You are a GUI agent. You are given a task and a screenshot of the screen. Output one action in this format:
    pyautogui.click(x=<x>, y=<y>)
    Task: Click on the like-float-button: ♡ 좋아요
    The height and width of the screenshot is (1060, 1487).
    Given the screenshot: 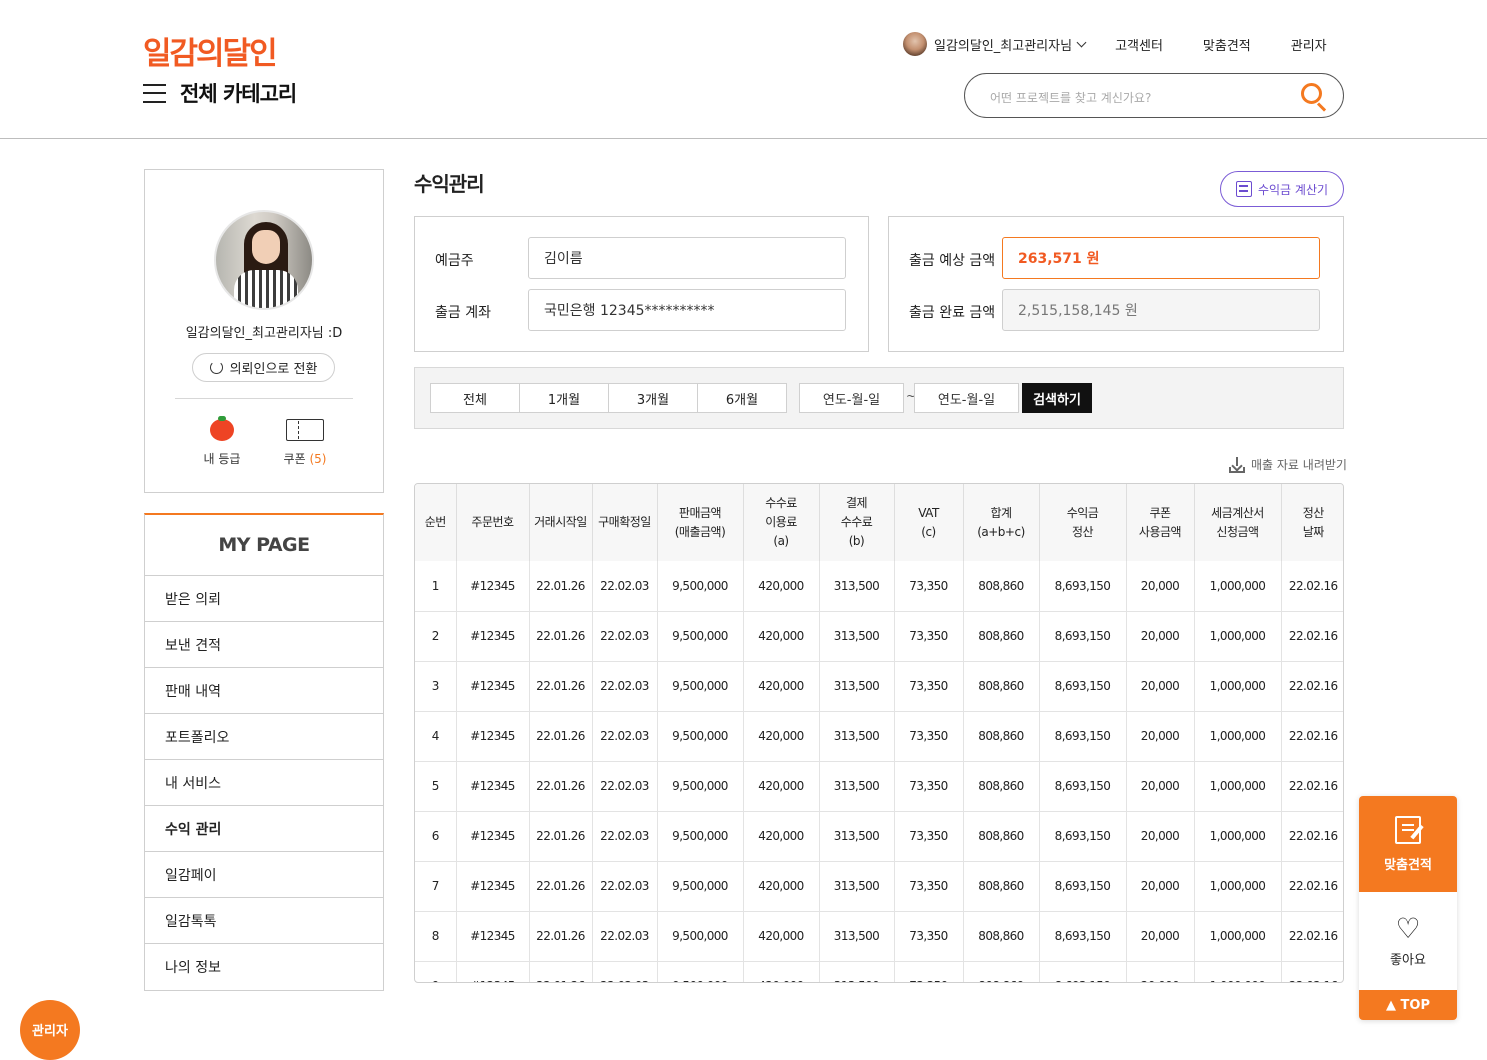 What is the action you would take?
    pyautogui.click(x=1408, y=941)
    